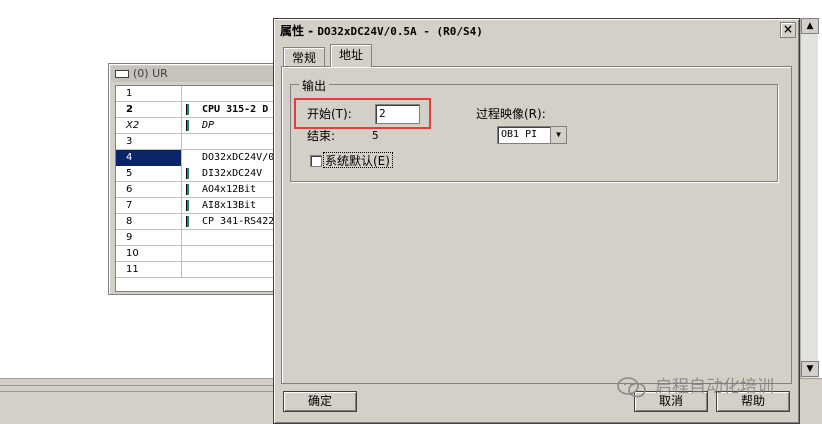 This screenshot has height=424, width=822. I want to click on tab-address: 地址, so click(351, 55).